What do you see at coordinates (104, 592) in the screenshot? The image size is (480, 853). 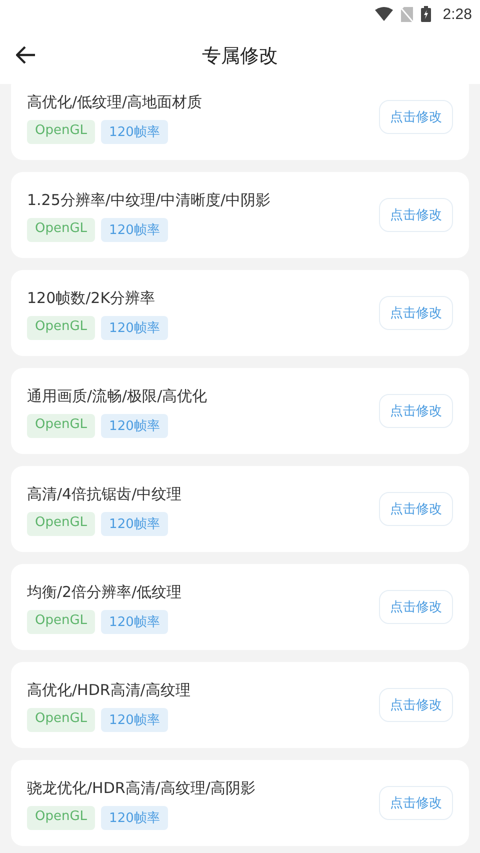 I see `config-title: 均衡/2倍分辨率/低纹理` at bounding box center [104, 592].